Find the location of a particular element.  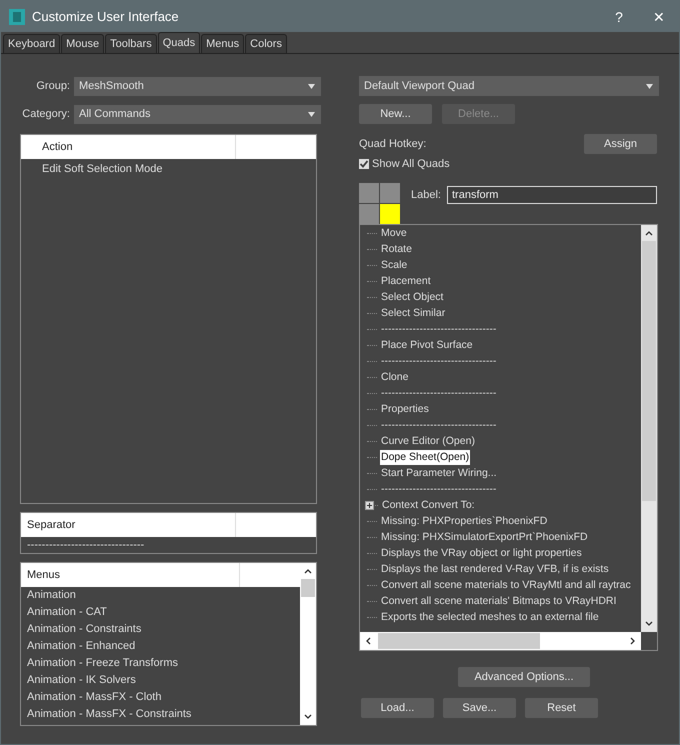

menu-item: Animation - Freeze Transforms is located at coordinates (160, 663).